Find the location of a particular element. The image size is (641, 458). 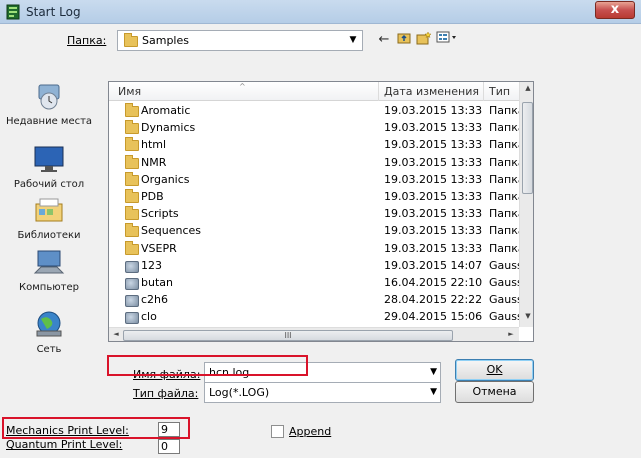

file-row: NMR 19.03.2015 13:33 Папка is located at coordinates (314, 163).